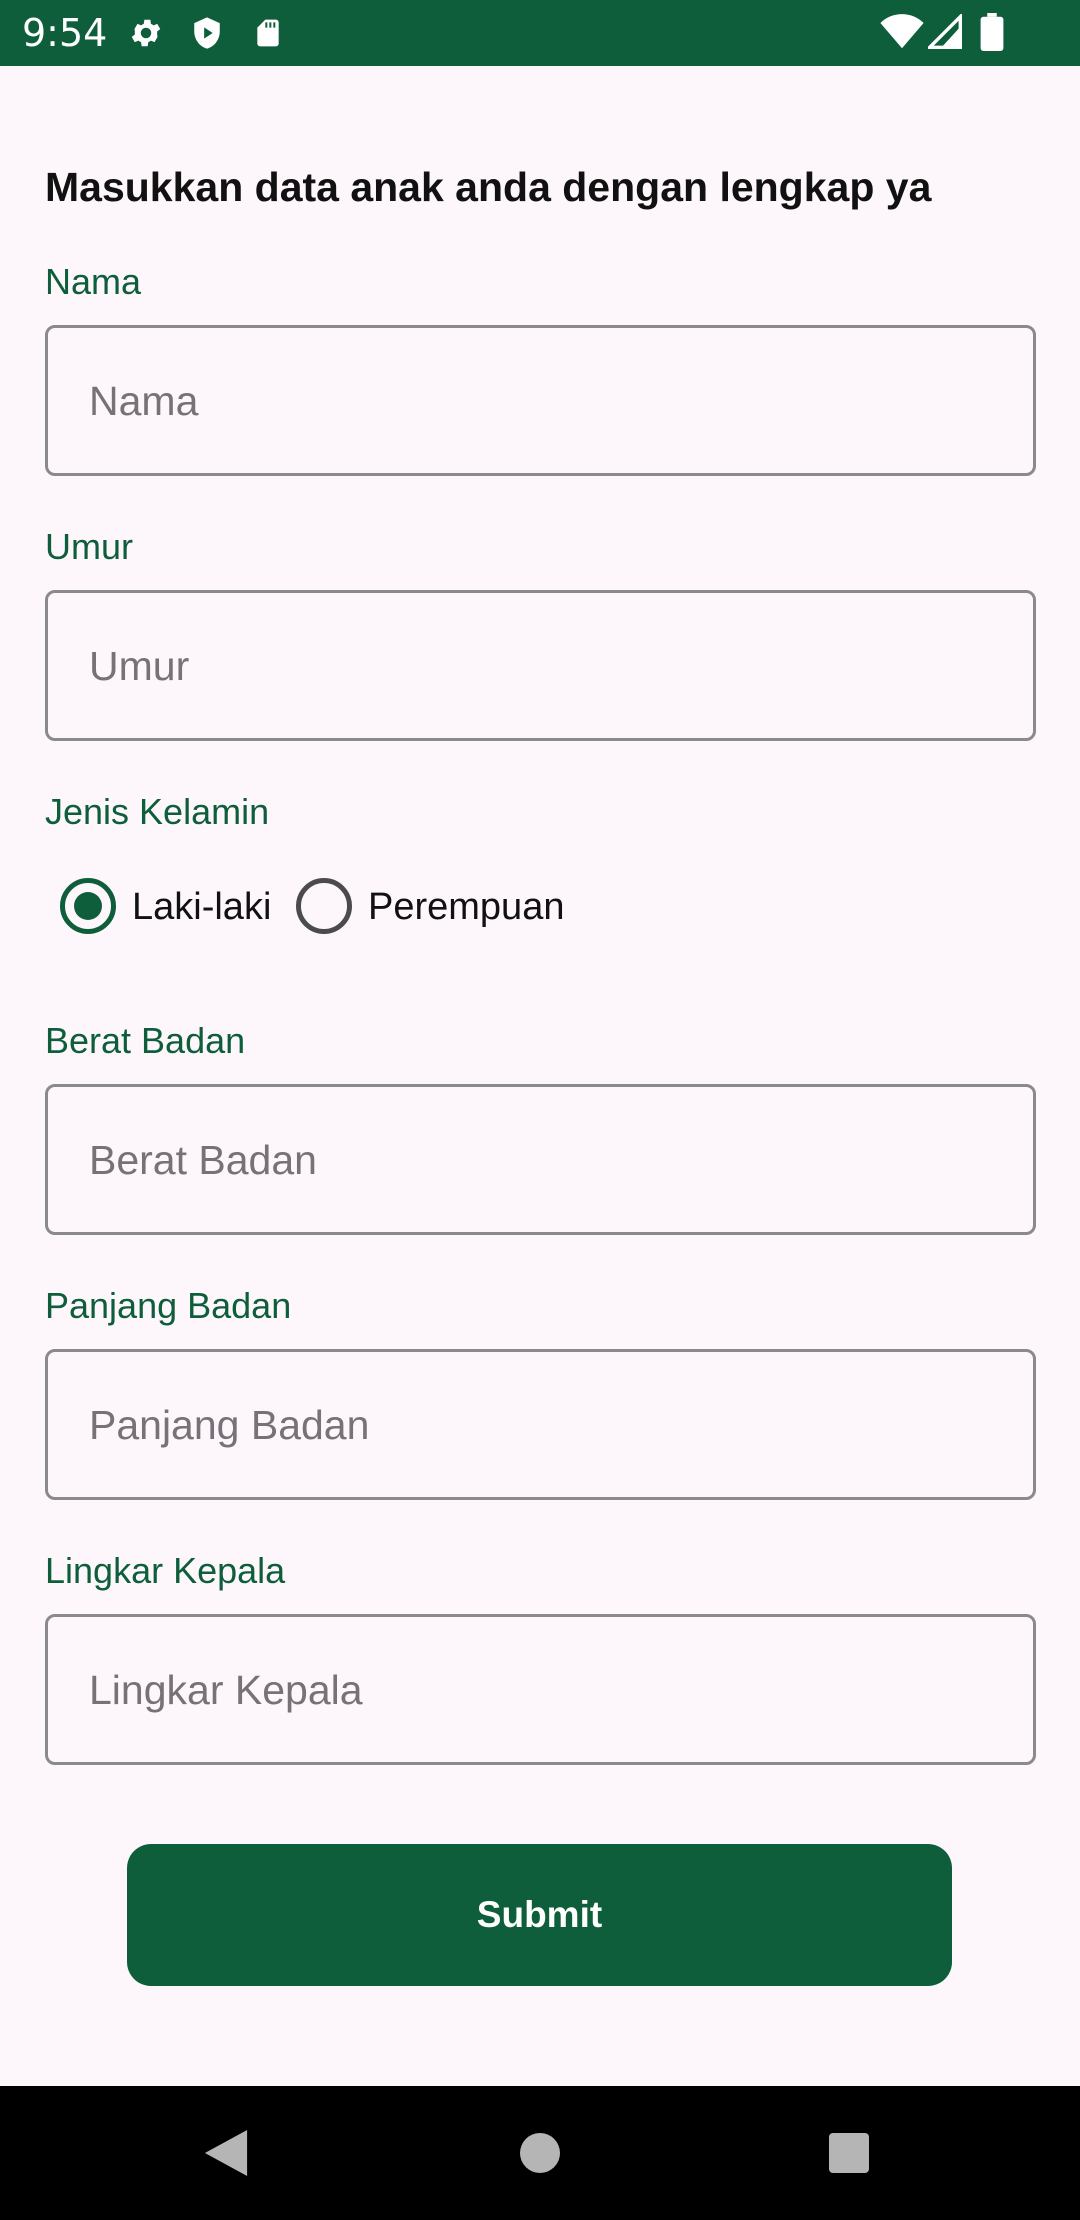 This screenshot has height=2220, width=1080. Describe the element at coordinates (201, 907) in the screenshot. I see `radio-laki-laki-label: Laki-laki` at that location.